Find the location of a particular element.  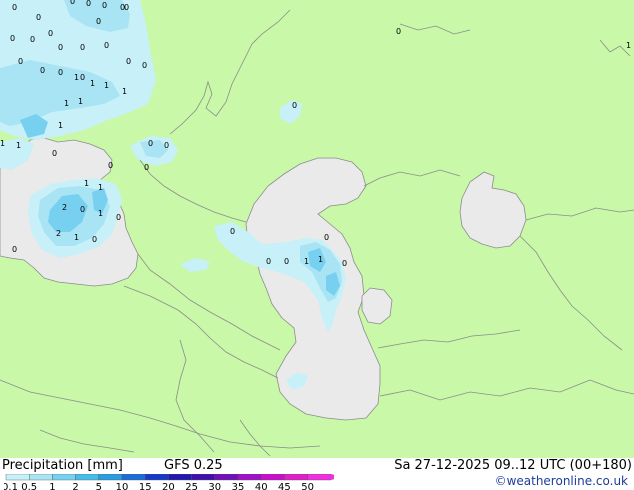

legend-tick-label: 25 is located at coordinates (191, 486).